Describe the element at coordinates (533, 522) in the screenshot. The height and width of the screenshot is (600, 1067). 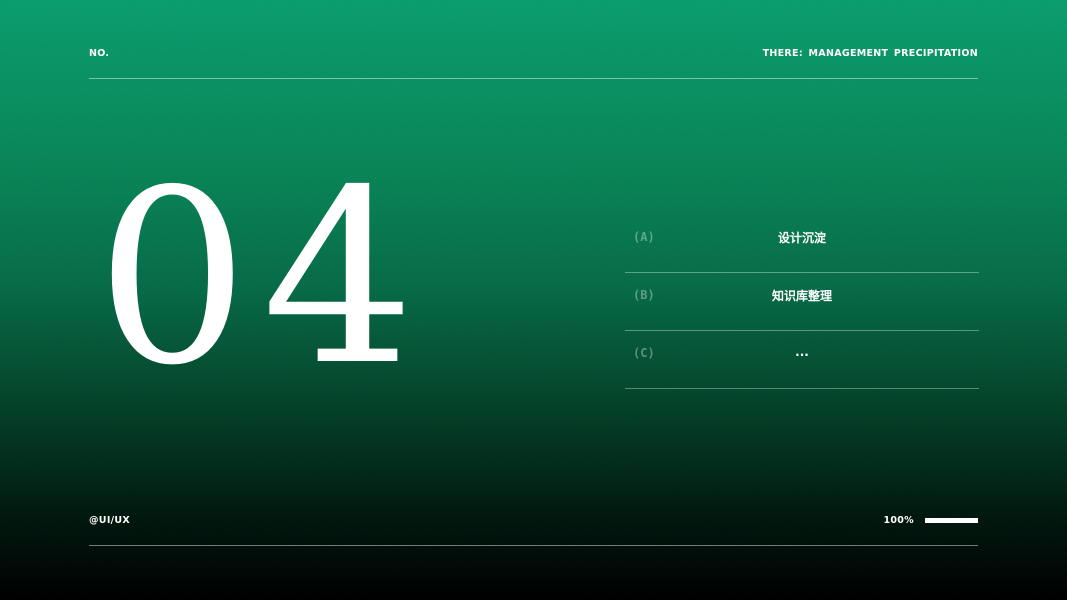
I see `footer-bar: @UI/UX 100%` at that location.